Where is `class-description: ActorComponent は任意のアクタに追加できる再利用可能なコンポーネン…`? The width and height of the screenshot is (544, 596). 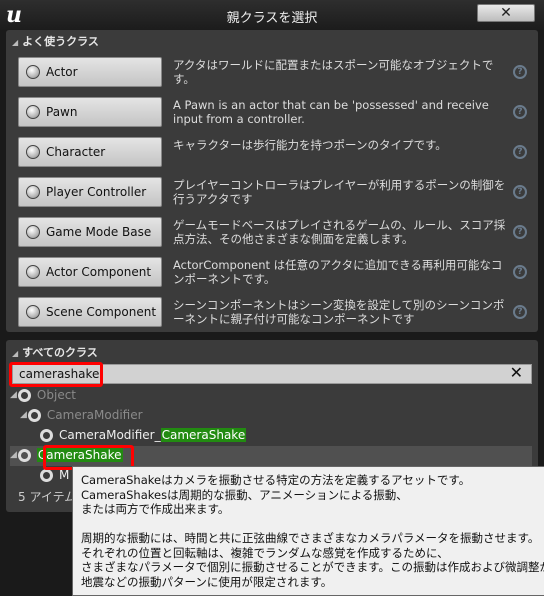
class-description: ActorComponent は任意のアクタに追加できる再利用可能なコンポーネン… is located at coordinates (338, 272).